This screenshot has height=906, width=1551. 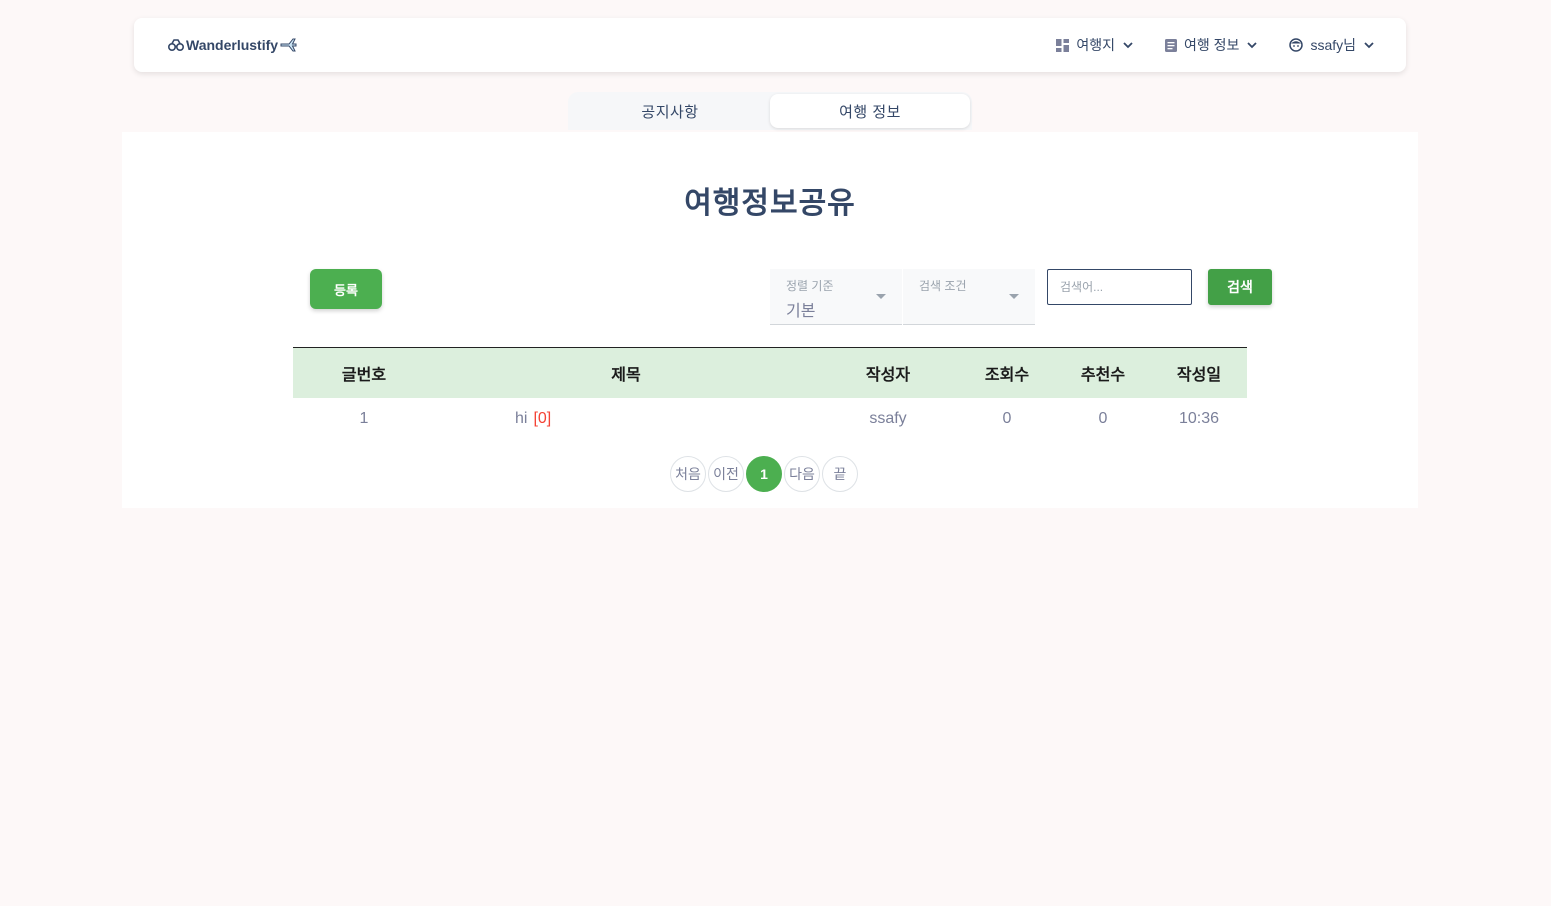 I want to click on page-number-button: 1, so click(x=764, y=474).